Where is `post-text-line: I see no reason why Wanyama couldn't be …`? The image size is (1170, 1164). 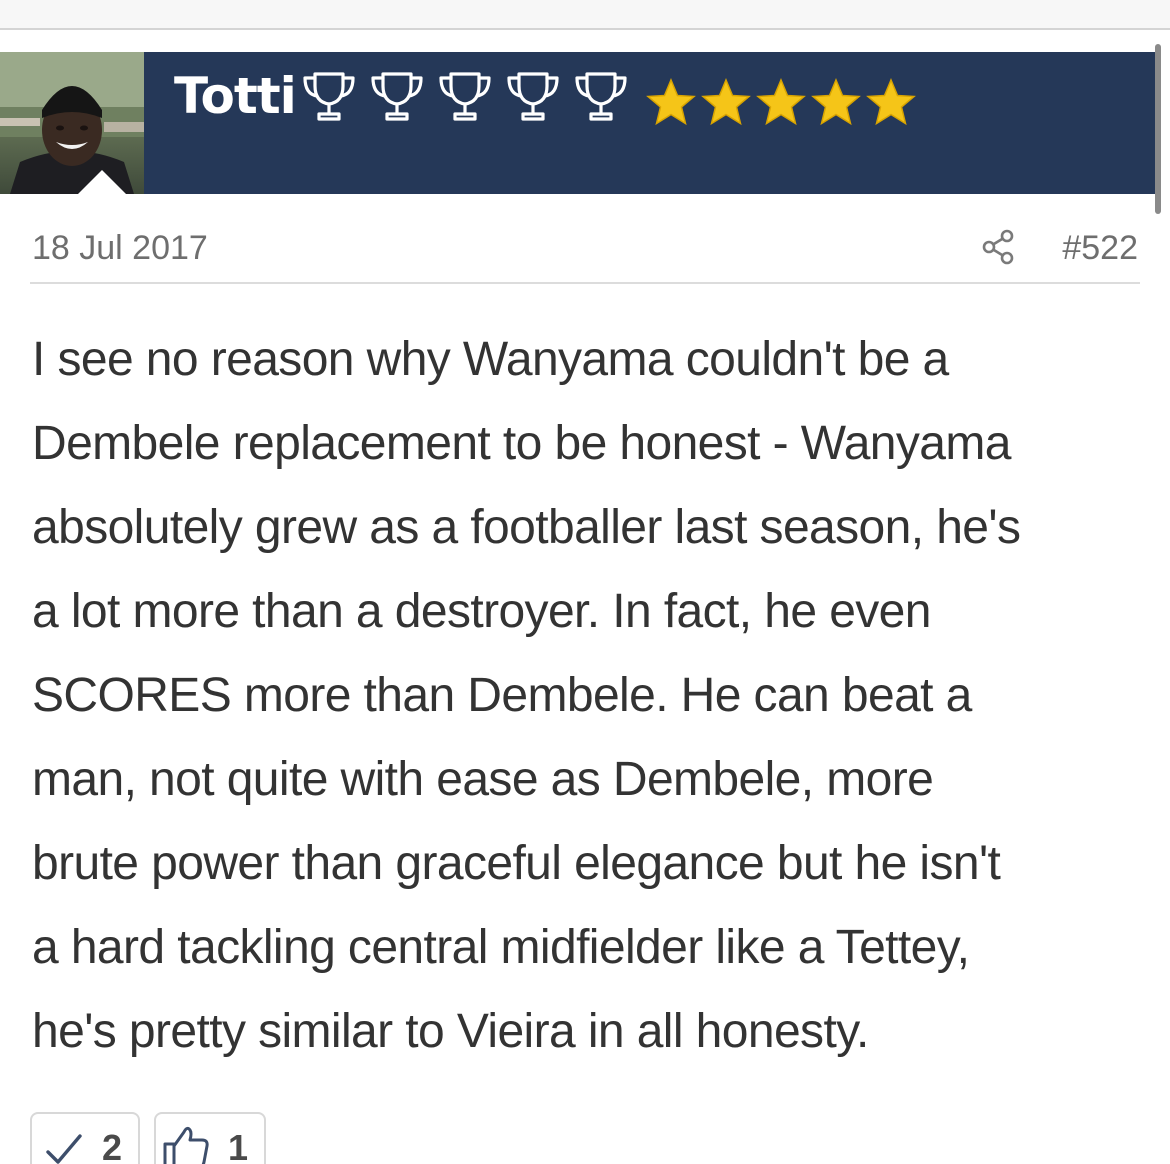
post-text-line: I see no reason why Wanyama couldn't be … is located at coordinates (490, 359).